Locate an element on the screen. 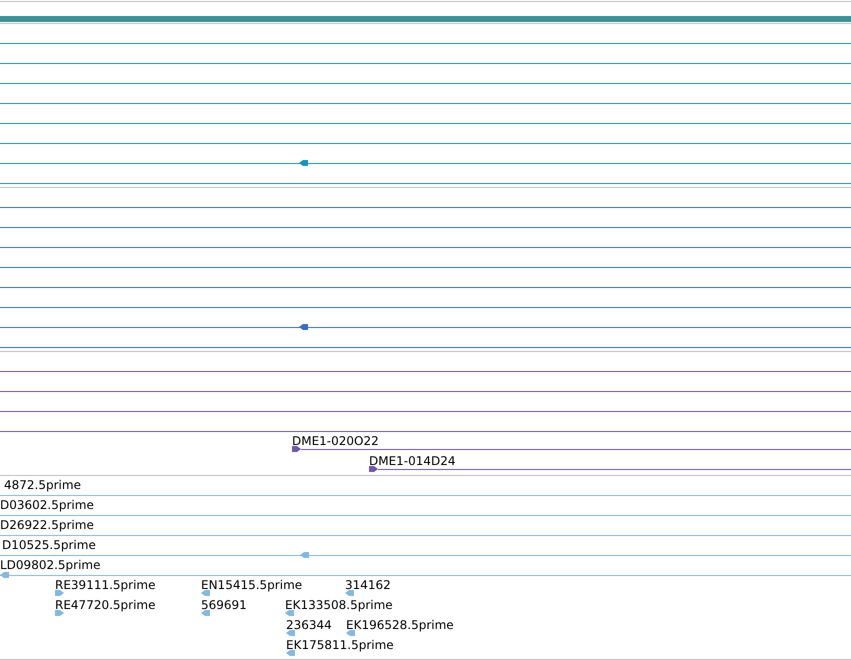 The image size is (851, 660). feature-label: EK133508.5prime is located at coordinates (339, 605).